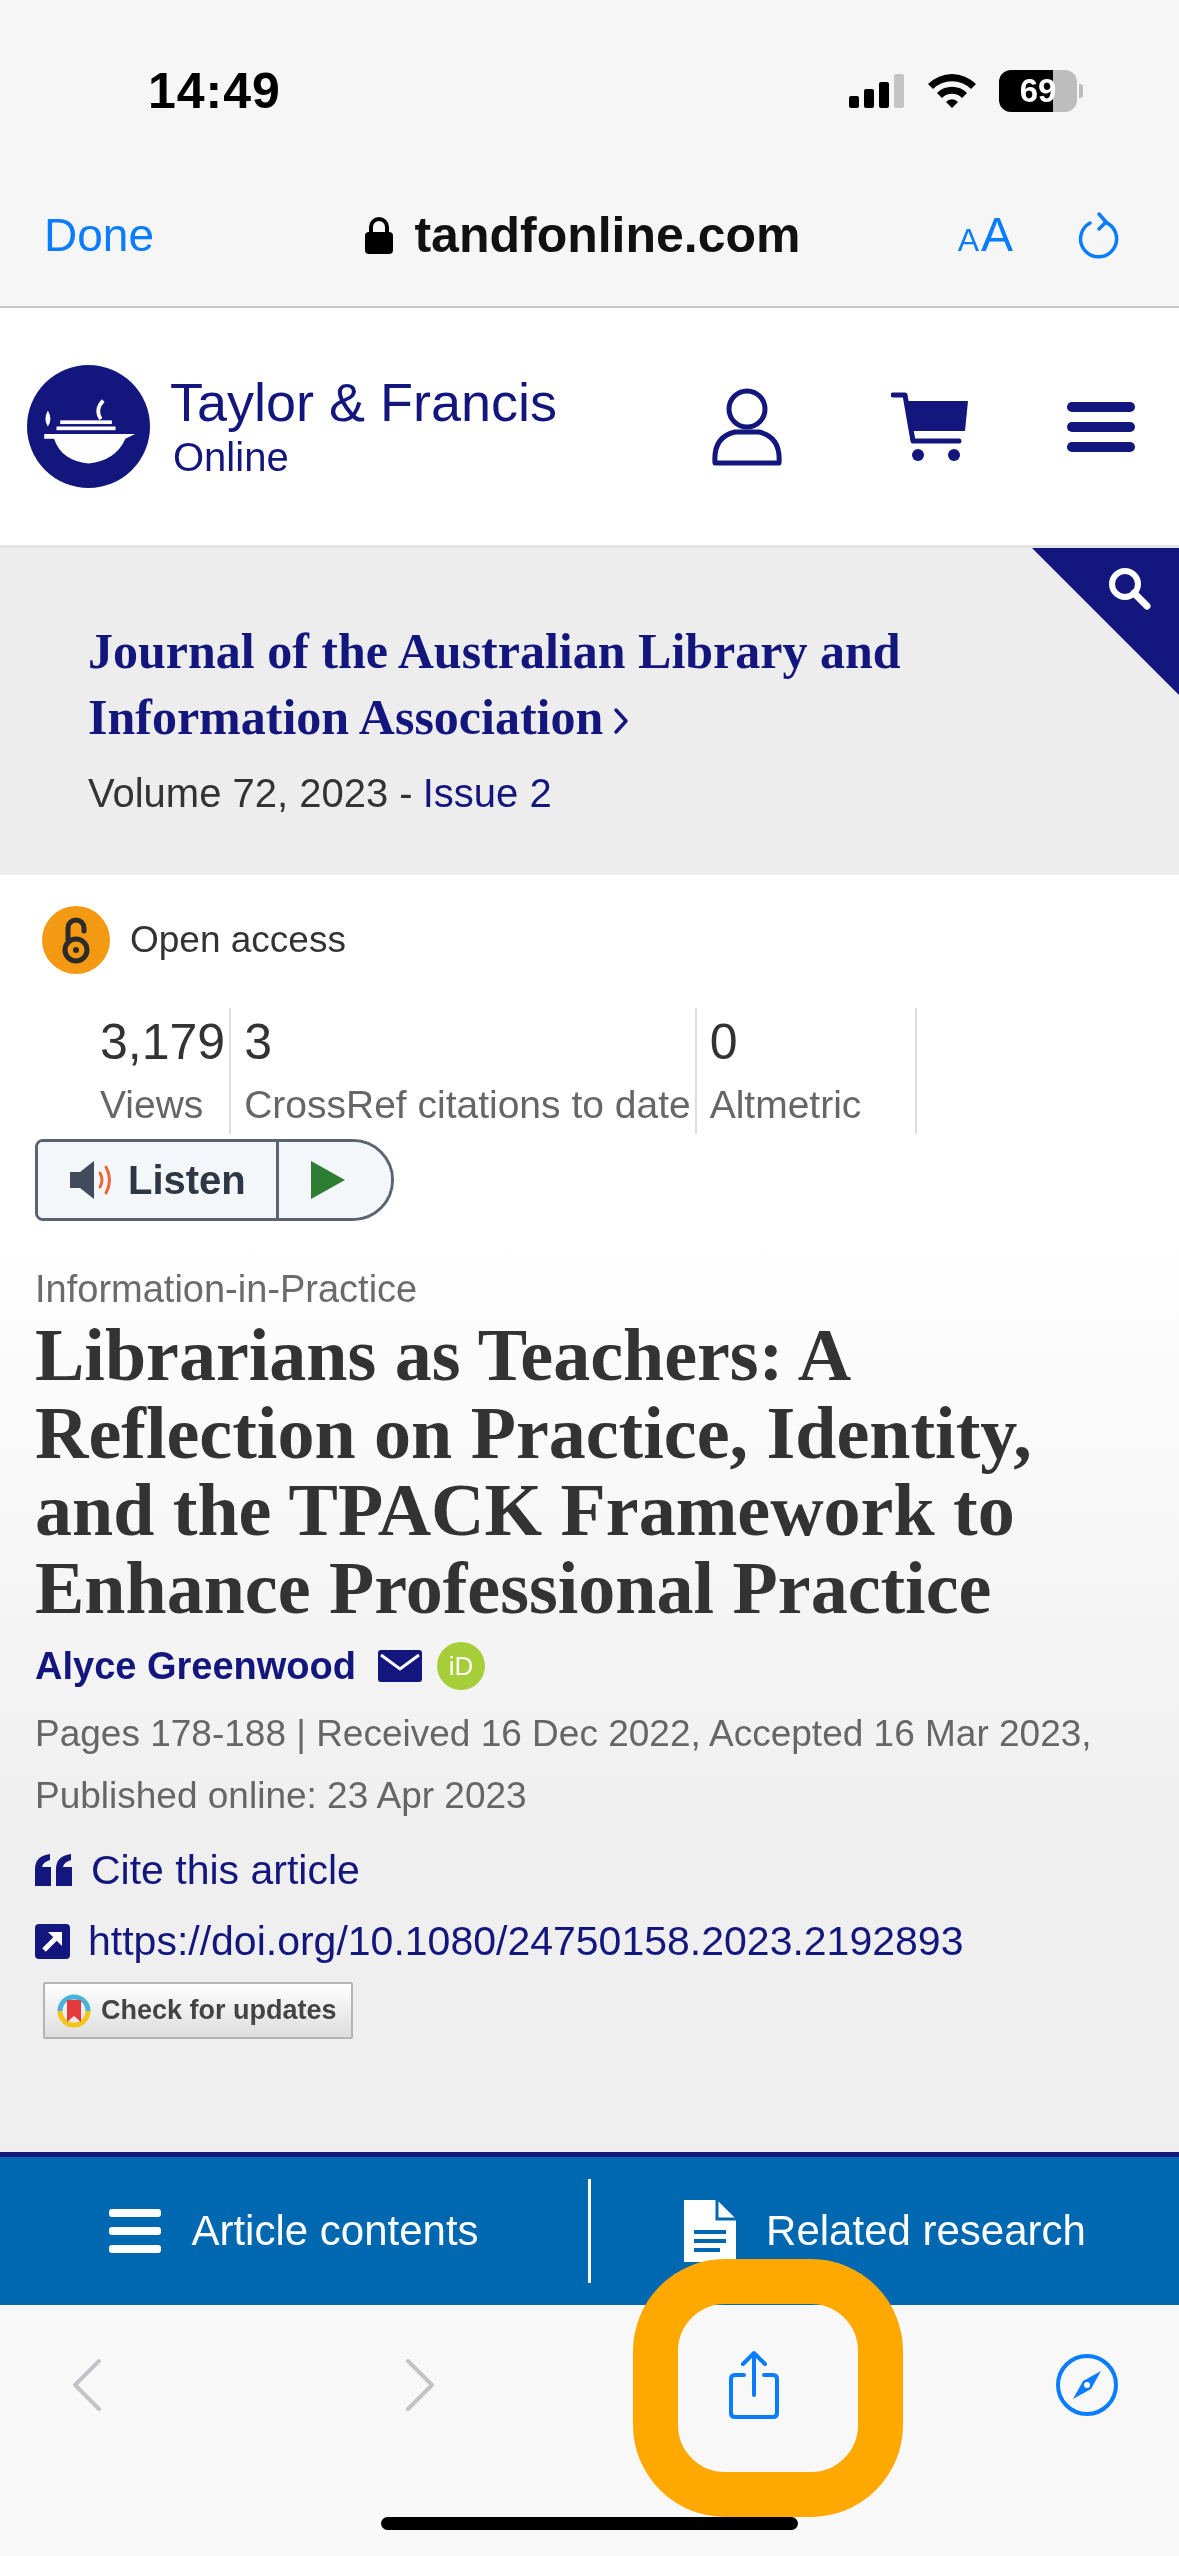 This screenshot has height=2556, width=1179. I want to click on metric-value: 3,179, so click(163, 1042).